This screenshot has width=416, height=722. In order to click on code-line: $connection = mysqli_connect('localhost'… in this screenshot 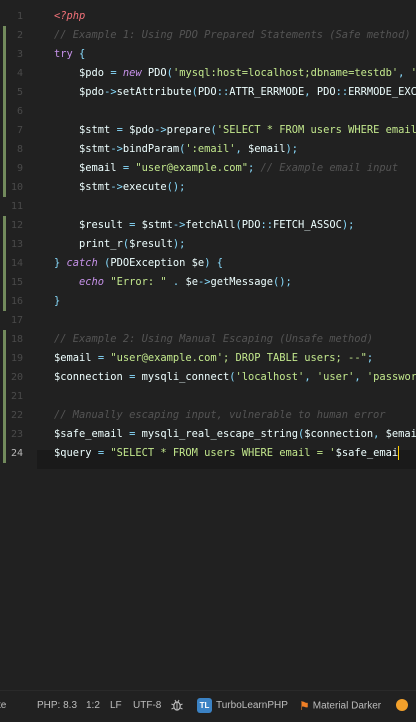, I will do `click(235, 377)`.